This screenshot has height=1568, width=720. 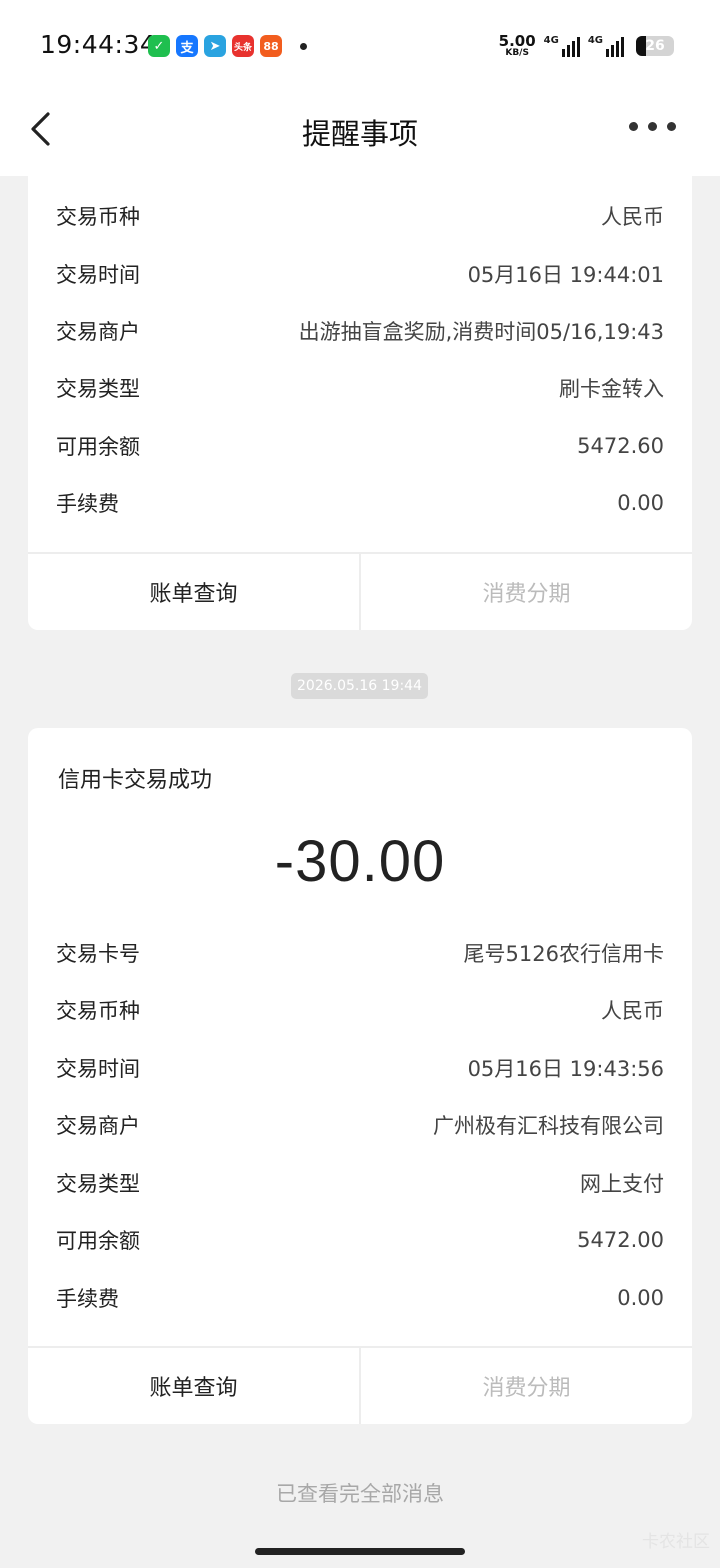 What do you see at coordinates (98, 954) in the screenshot?
I see `detail-label: 交易卡号` at bounding box center [98, 954].